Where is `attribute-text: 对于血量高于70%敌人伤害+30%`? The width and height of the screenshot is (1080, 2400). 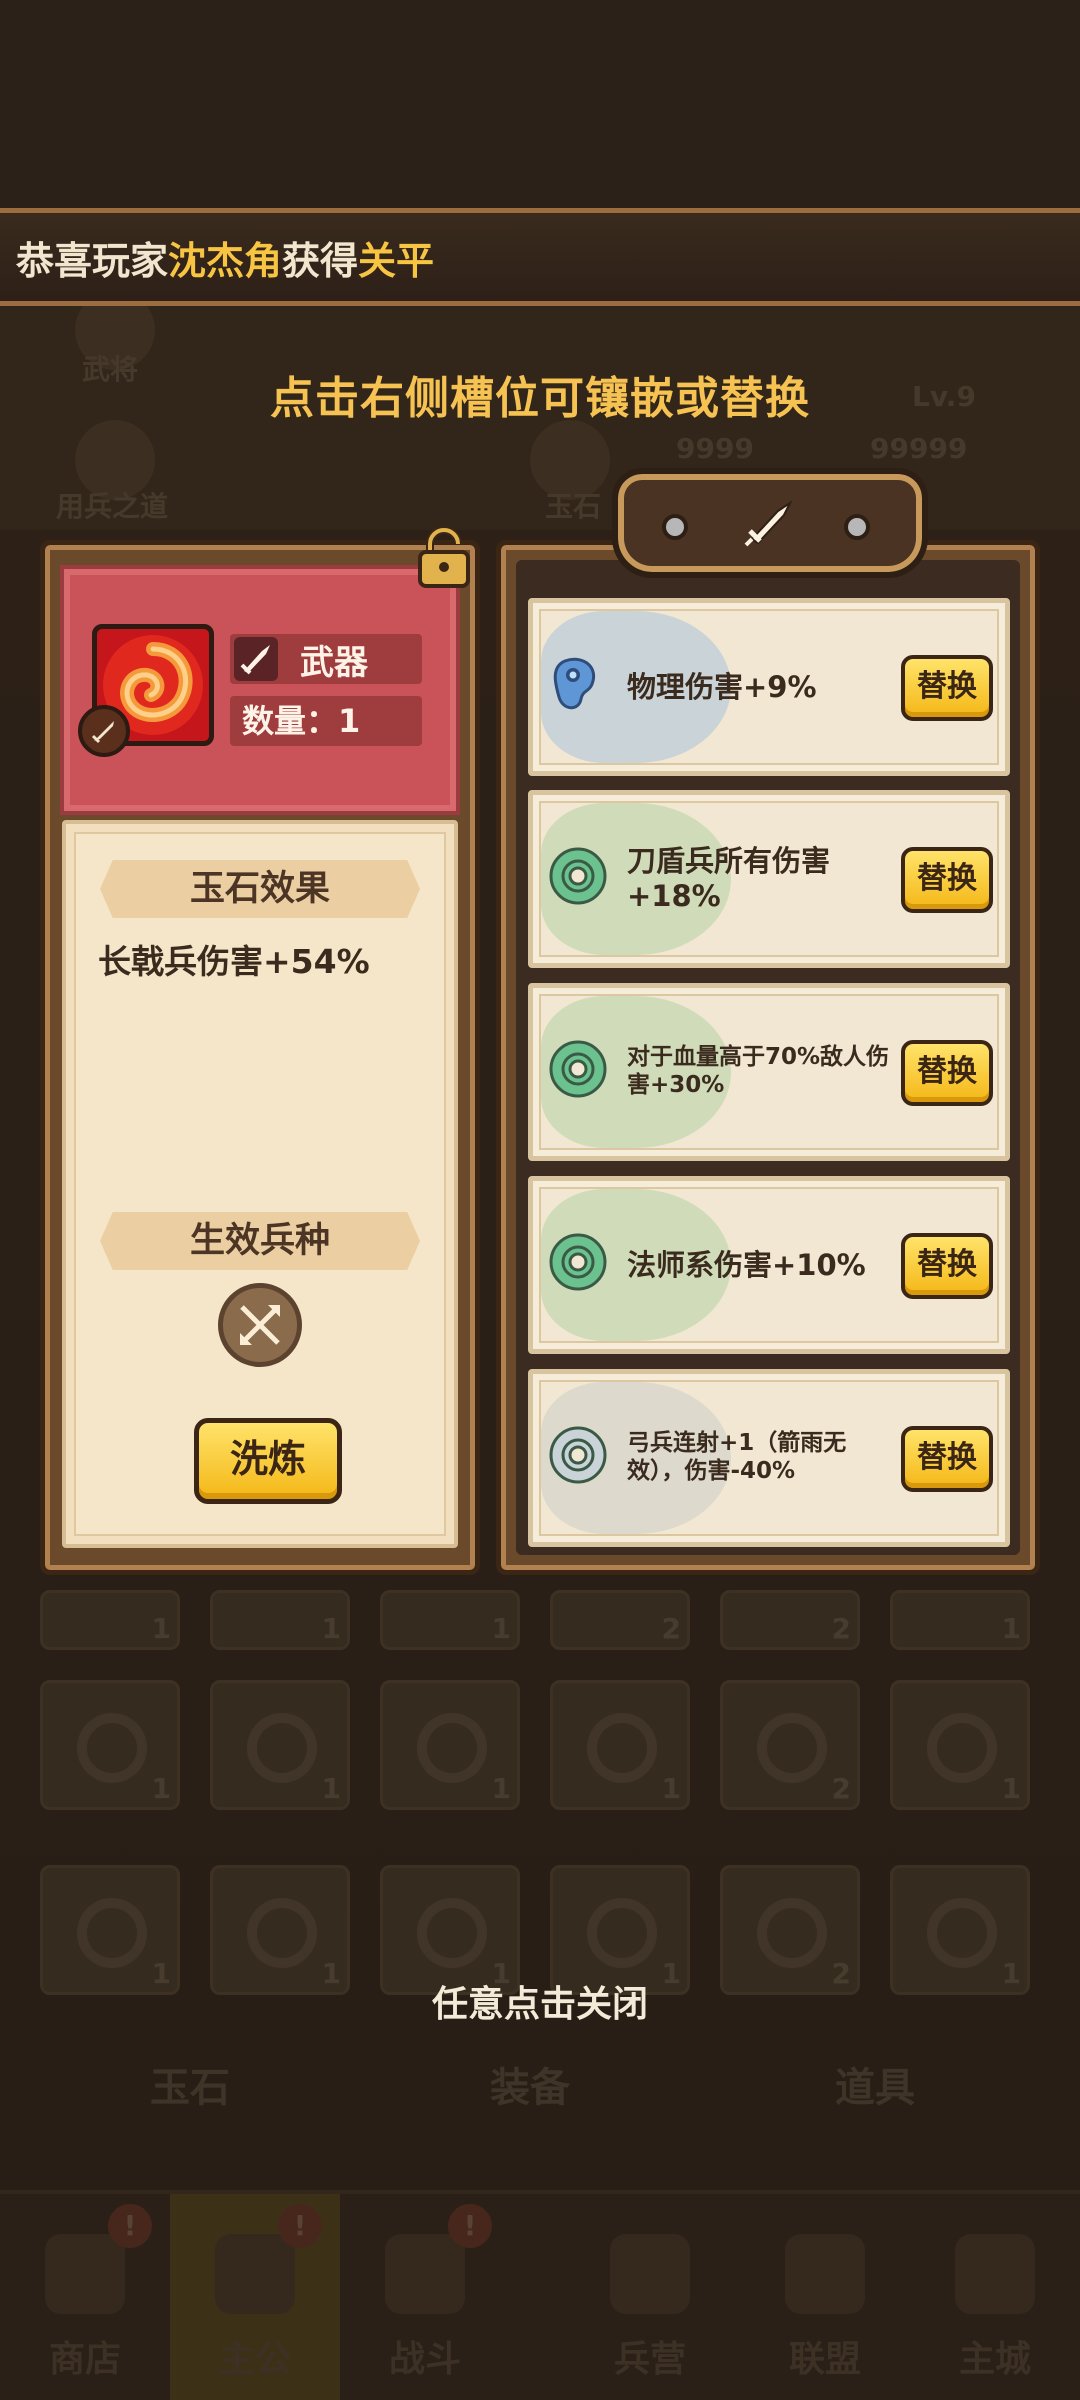 attribute-text: 对于血量高于70%敌人伤害+30% is located at coordinates (758, 1071).